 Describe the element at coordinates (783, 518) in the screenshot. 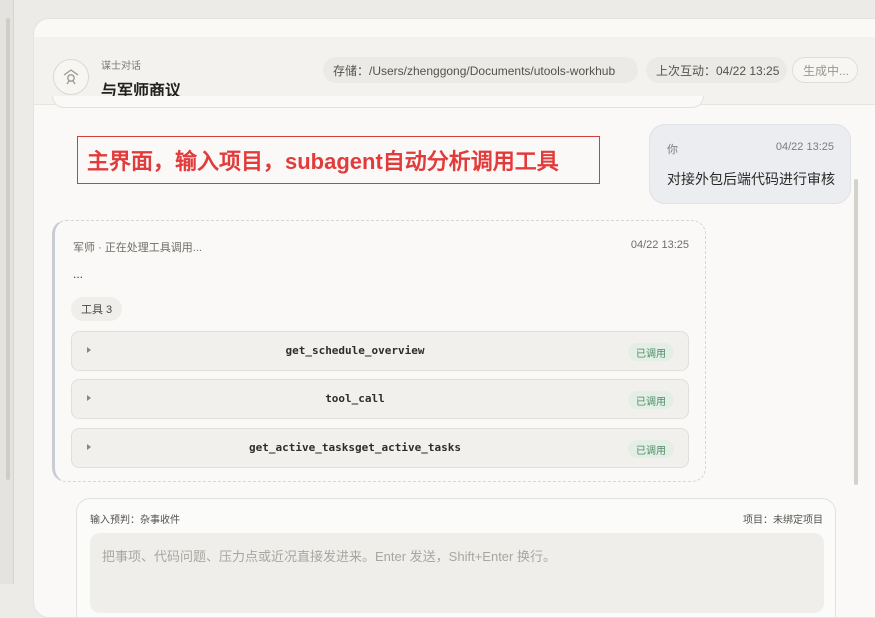

I see `project-binding-label: 项目：未绑定项目` at that location.